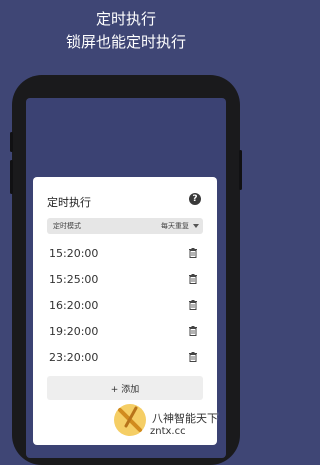 Image resolution: width=320 pixels, height=465 pixels. I want to click on watermark-text: 八神智能天下, so click(185, 418).